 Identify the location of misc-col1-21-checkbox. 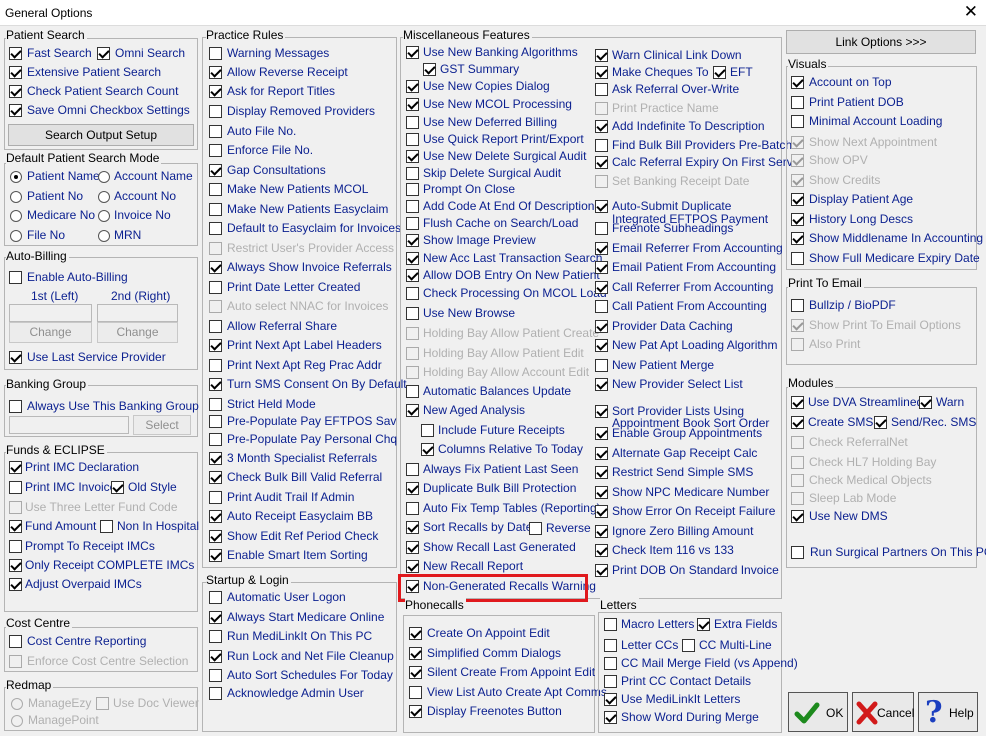
(427, 430).